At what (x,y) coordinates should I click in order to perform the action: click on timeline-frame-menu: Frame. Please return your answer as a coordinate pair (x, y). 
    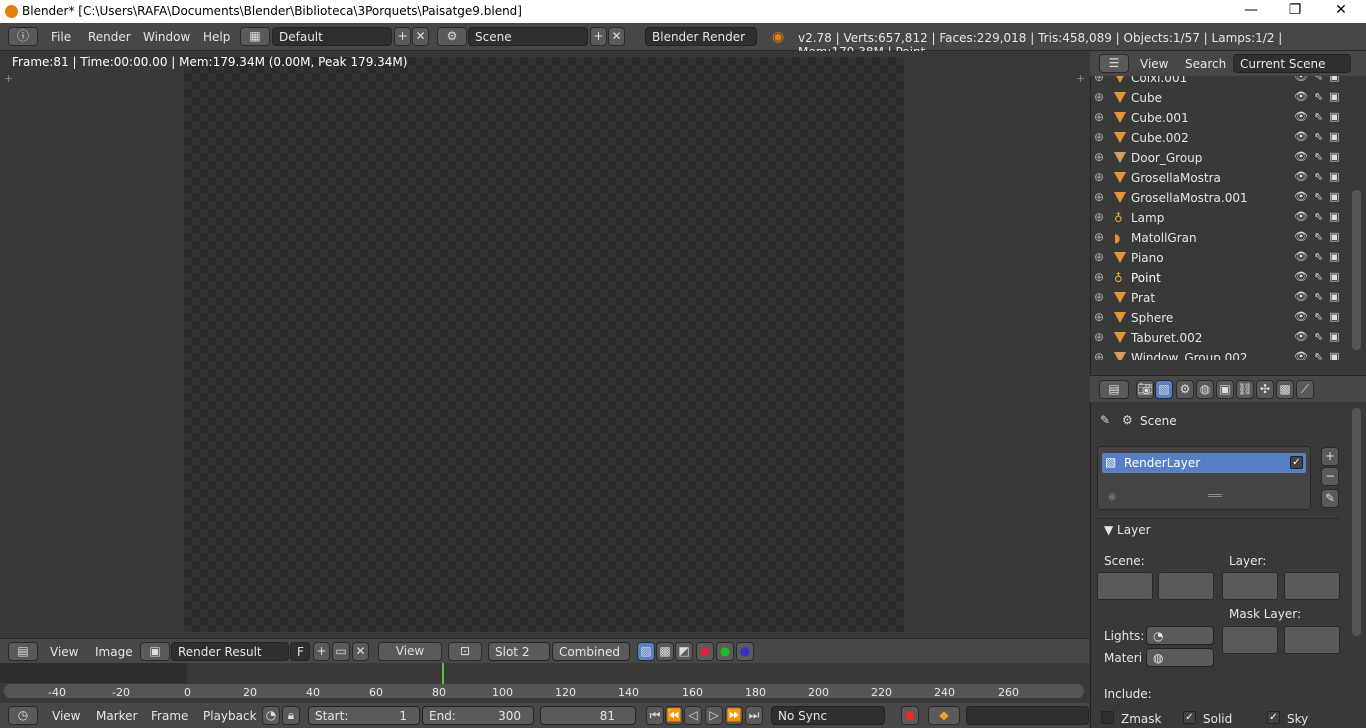
    Looking at the image, I should click on (169, 716).